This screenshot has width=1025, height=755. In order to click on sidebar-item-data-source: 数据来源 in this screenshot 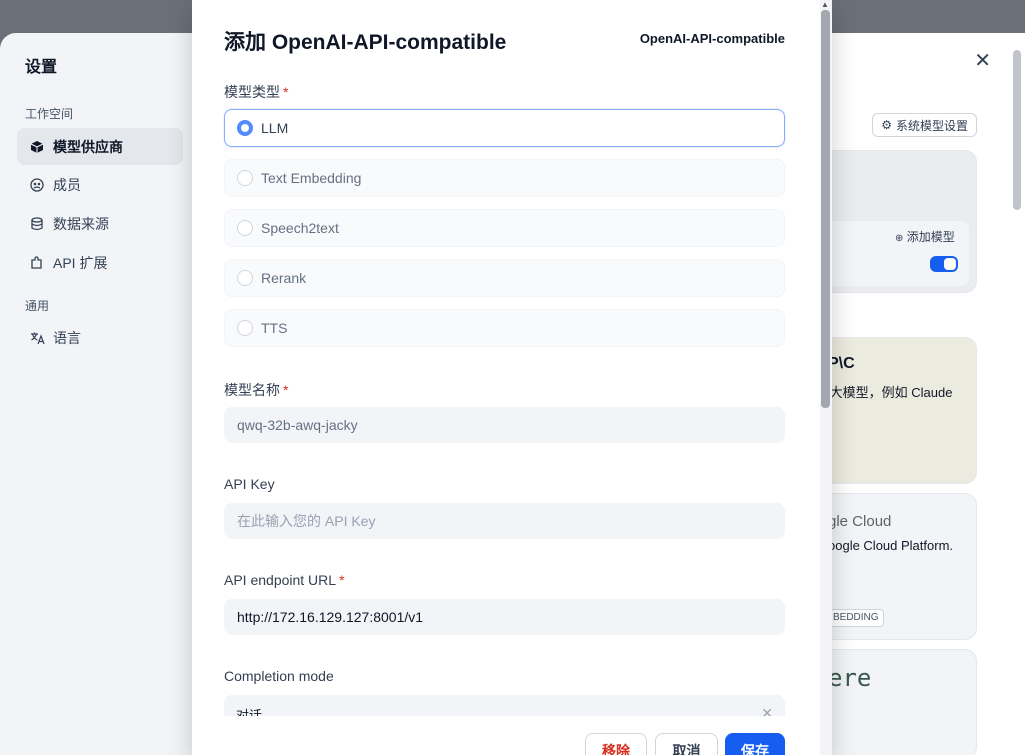, I will do `click(100, 223)`.